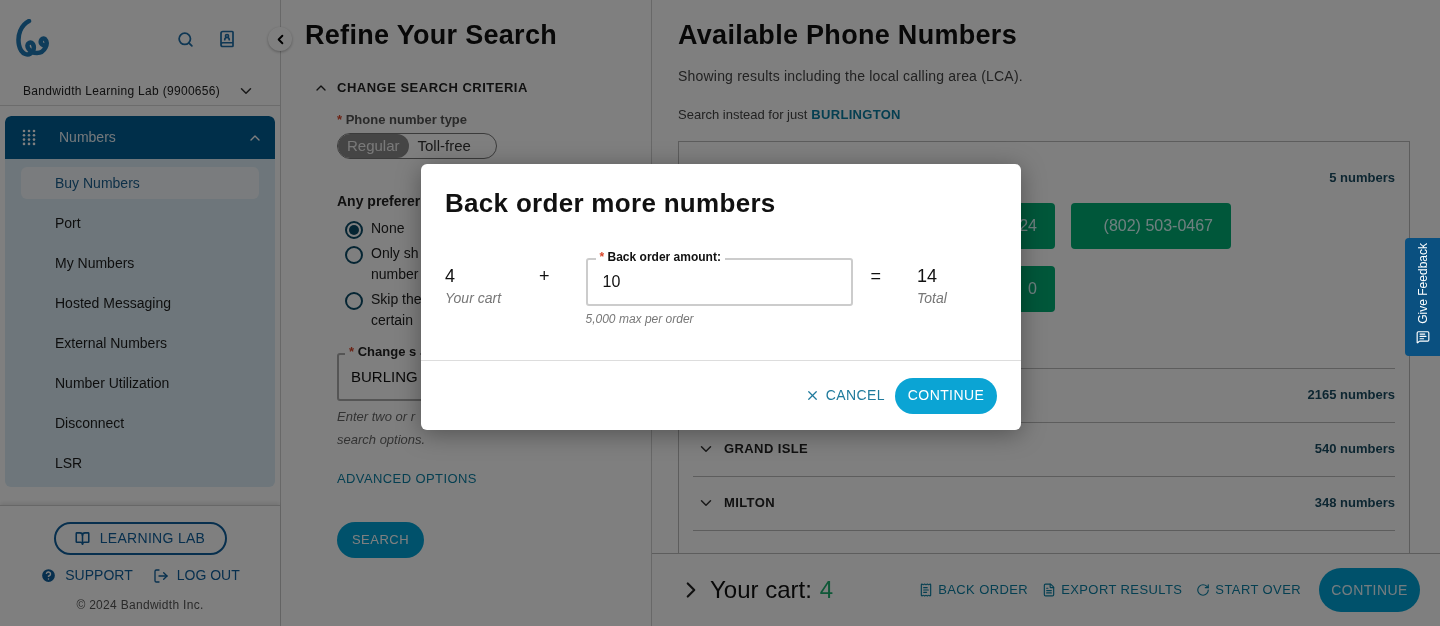  I want to click on refresh-icon, so click(1203, 590).